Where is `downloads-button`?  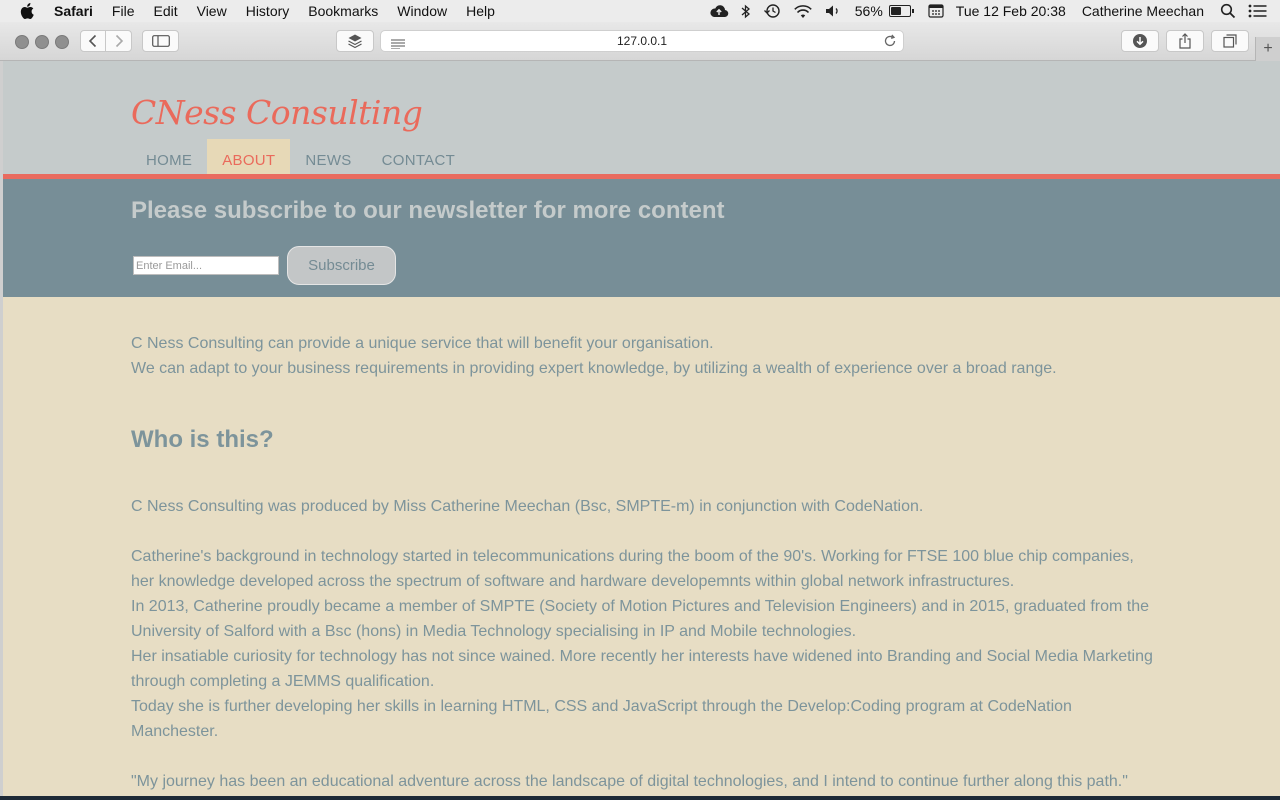 downloads-button is located at coordinates (1140, 41).